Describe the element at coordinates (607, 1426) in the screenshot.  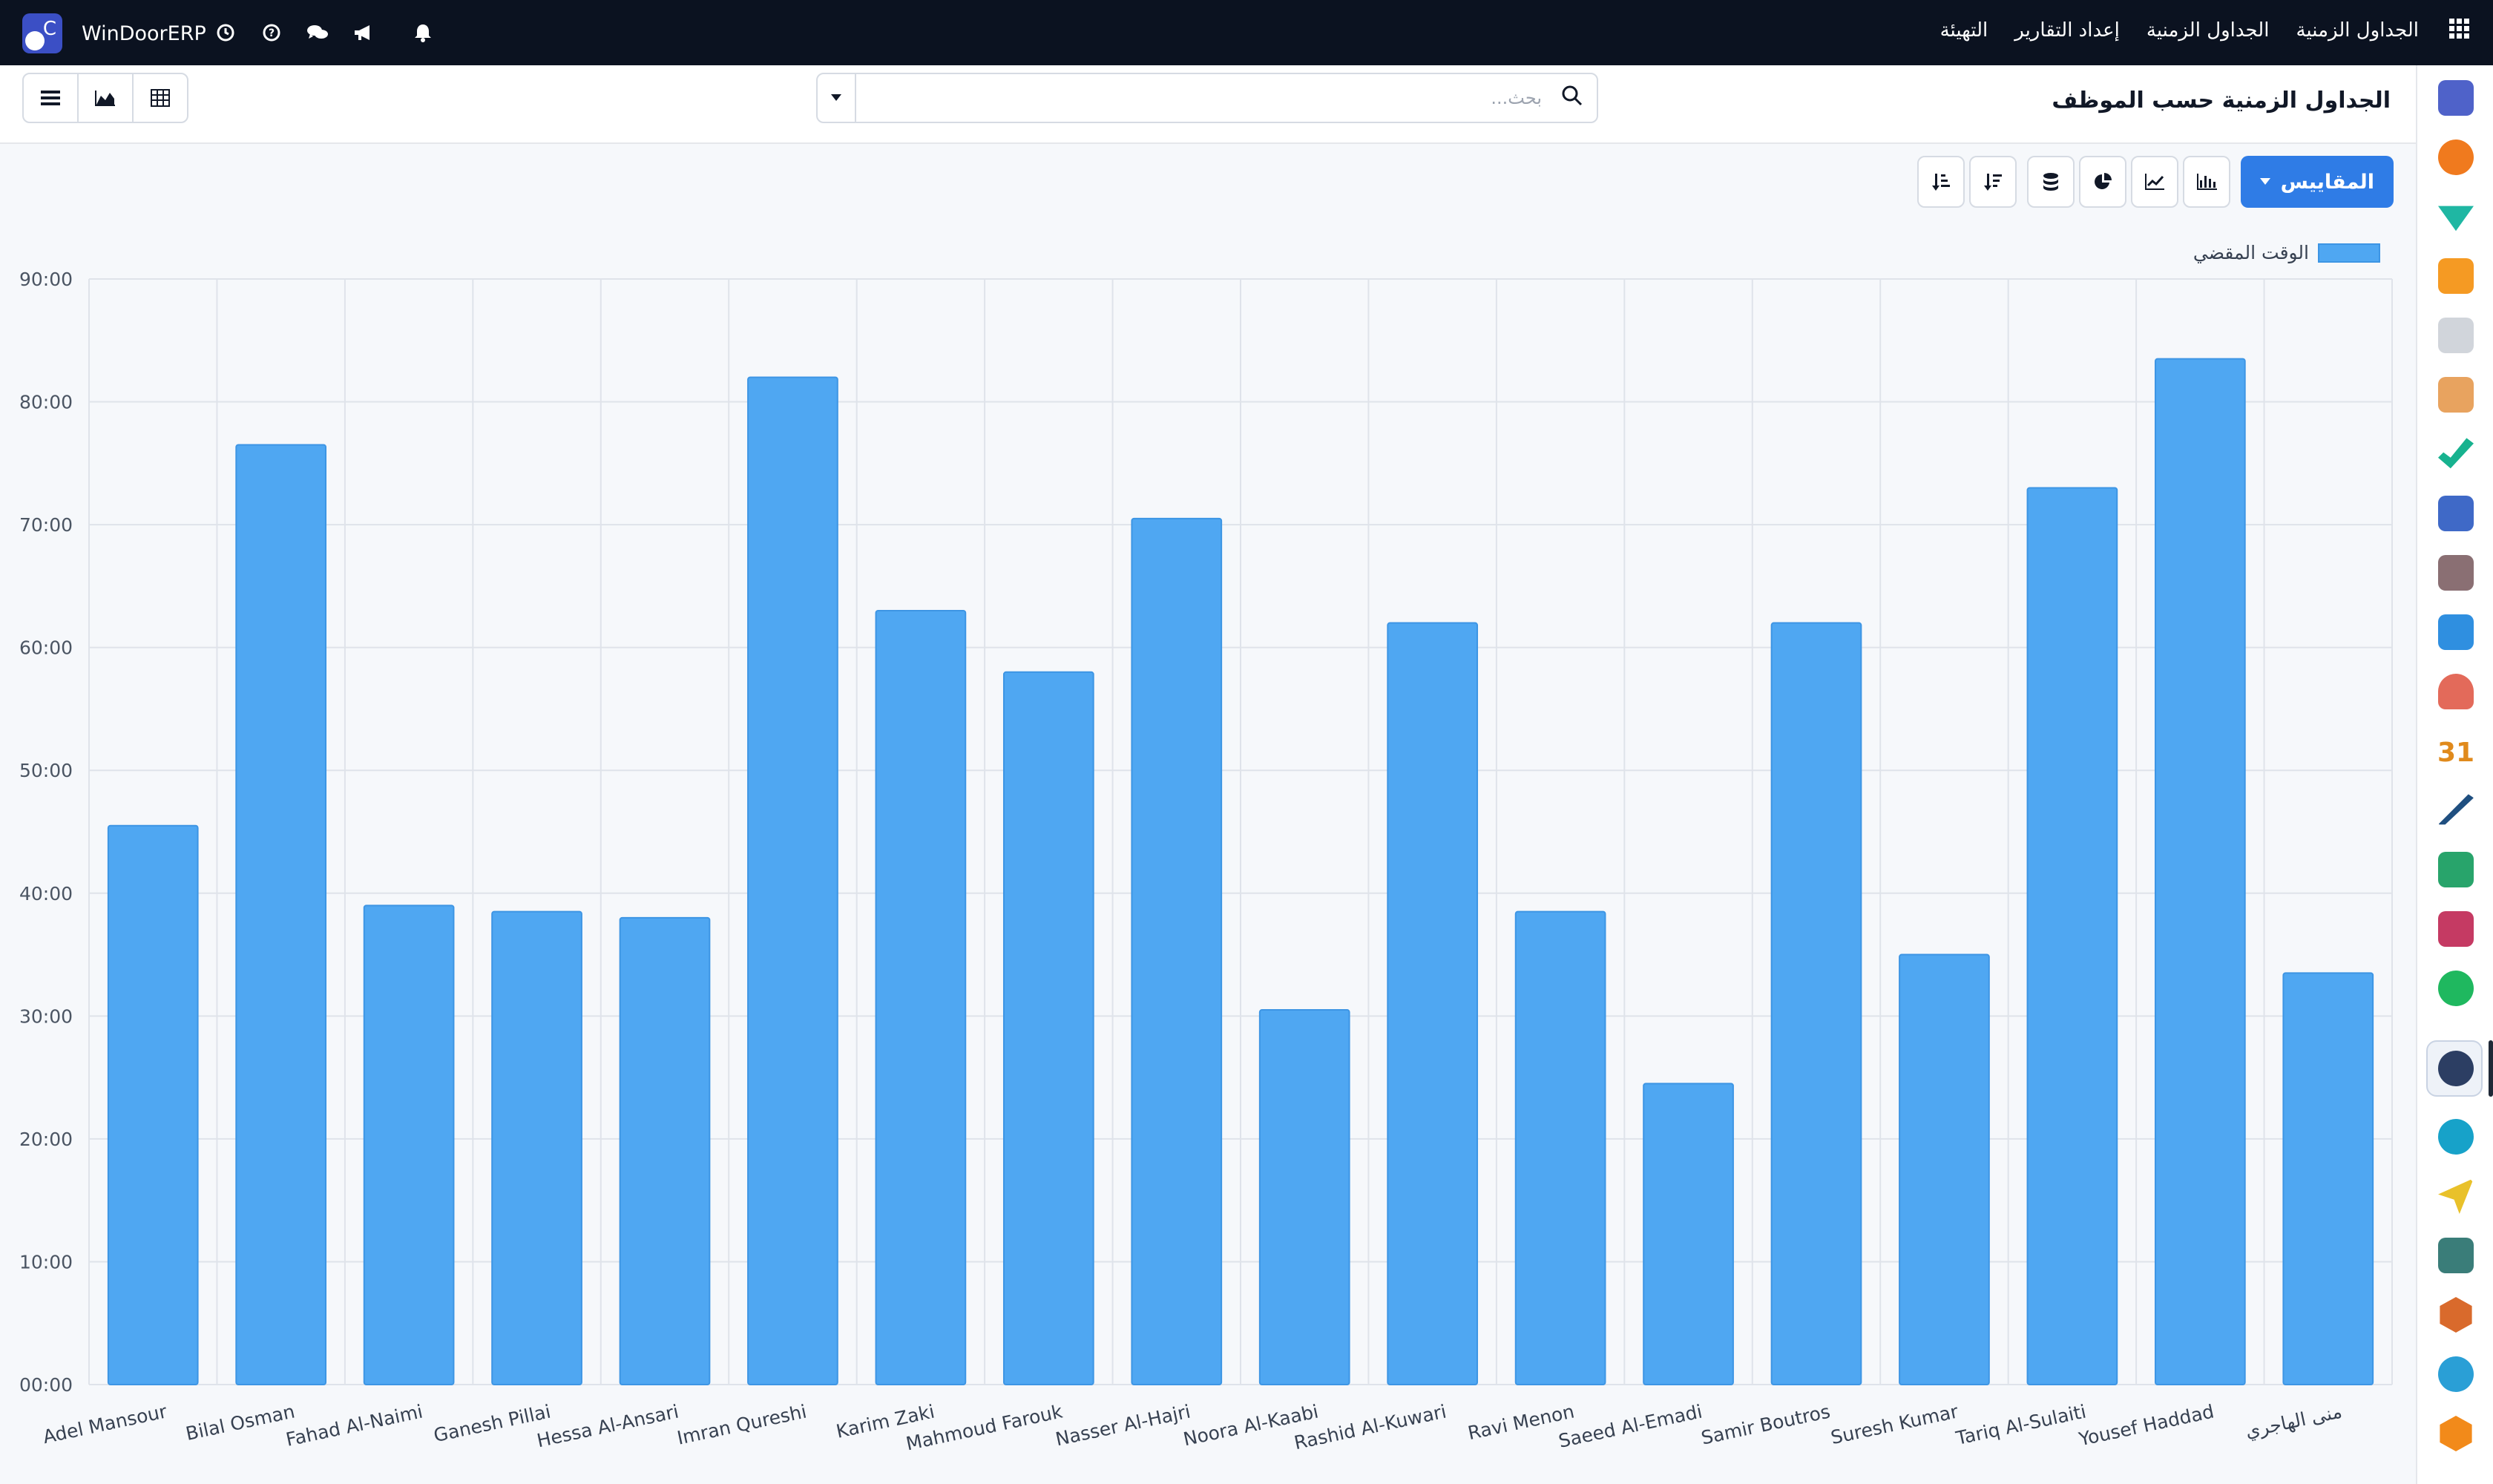
I see `x-tick-label: Hessa Al-Ansari` at that location.